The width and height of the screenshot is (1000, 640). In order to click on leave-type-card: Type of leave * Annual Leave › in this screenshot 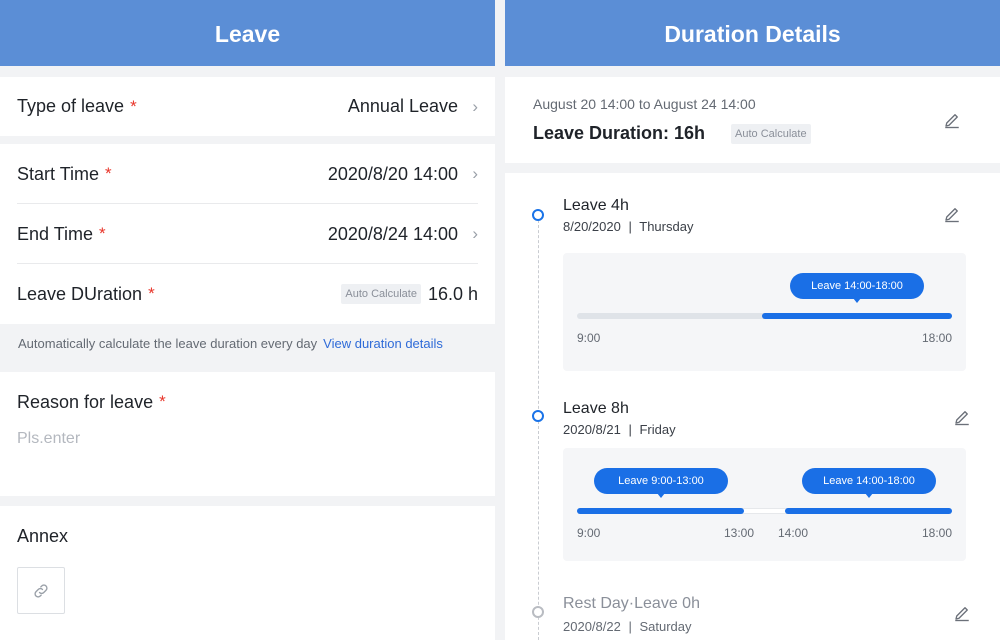, I will do `click(247, 106)`.